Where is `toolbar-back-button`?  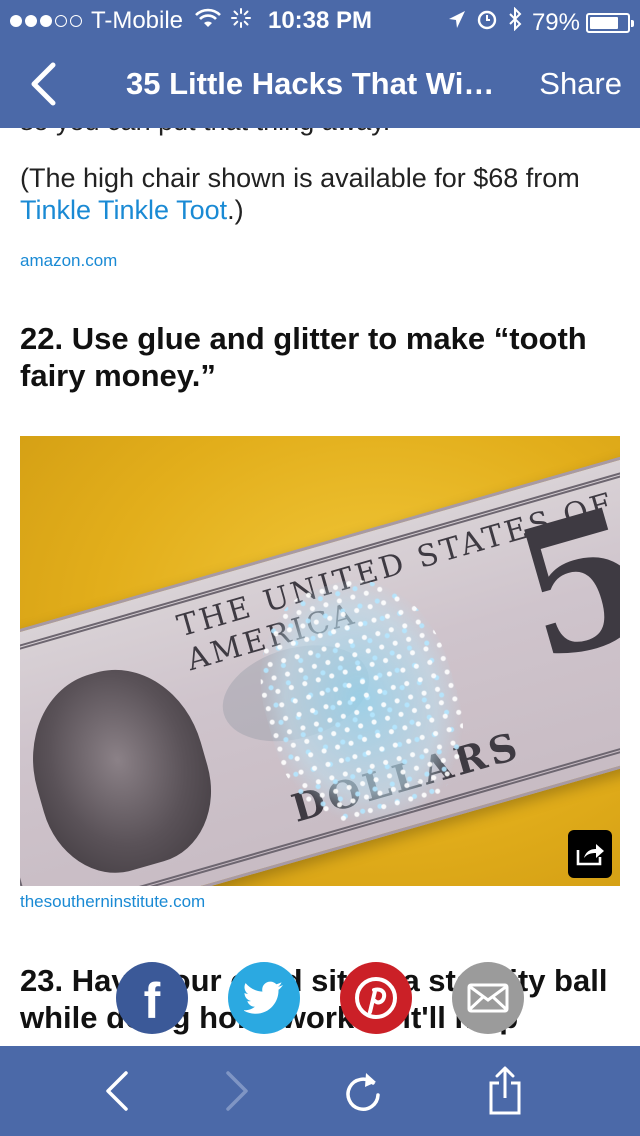 toolbar-back-button is located at coordinates (117, 1091).